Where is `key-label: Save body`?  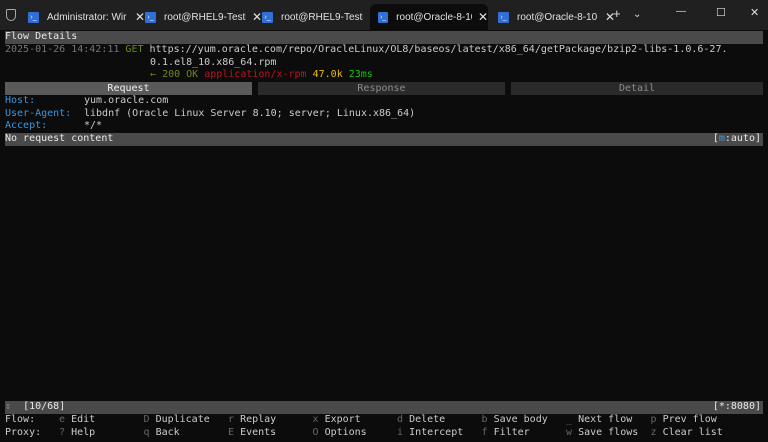 key-label: Save body is located at coordinates (520, 419).